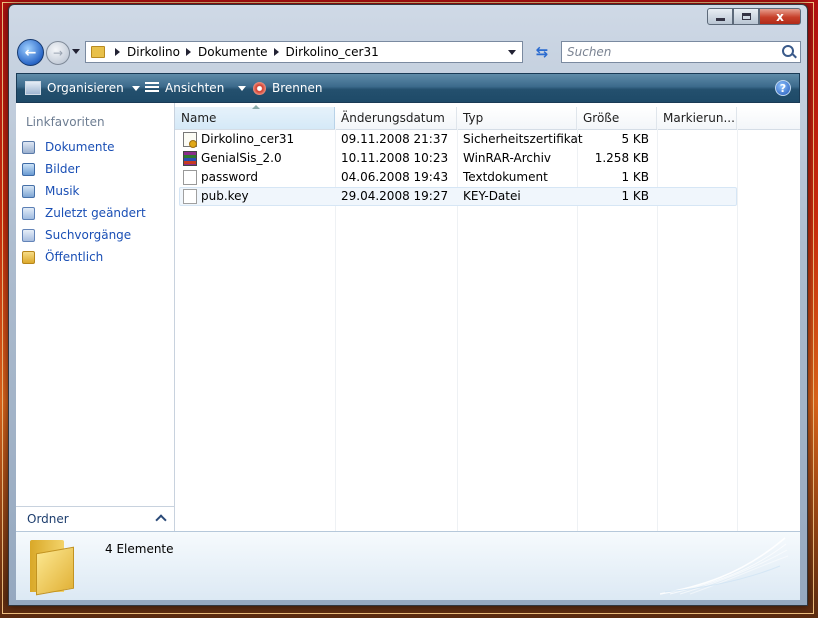  What do you see at coordinates (190, 158) in the screenshot?
I see `winrar-archive-icon` at bounding box center [190, 158].